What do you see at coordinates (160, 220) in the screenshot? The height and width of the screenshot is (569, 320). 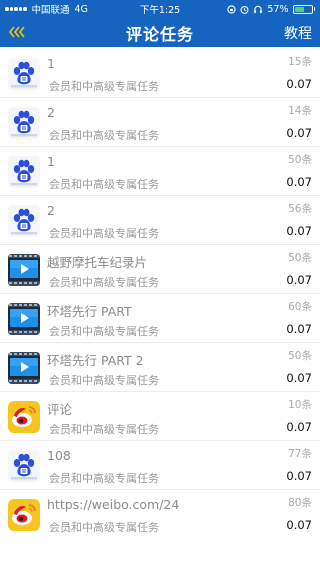 I see `task-row: 2 会员和中高级专属任务 56条 0.07` at bounding box center [160, 220].